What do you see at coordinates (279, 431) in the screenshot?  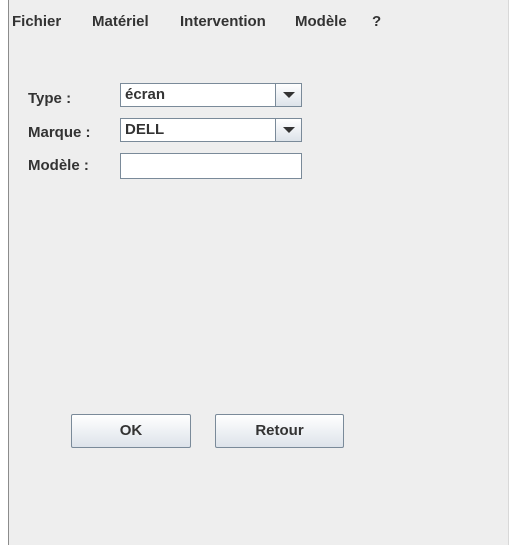 I see `retour-button: Retour` at bounding box center [279, 431].